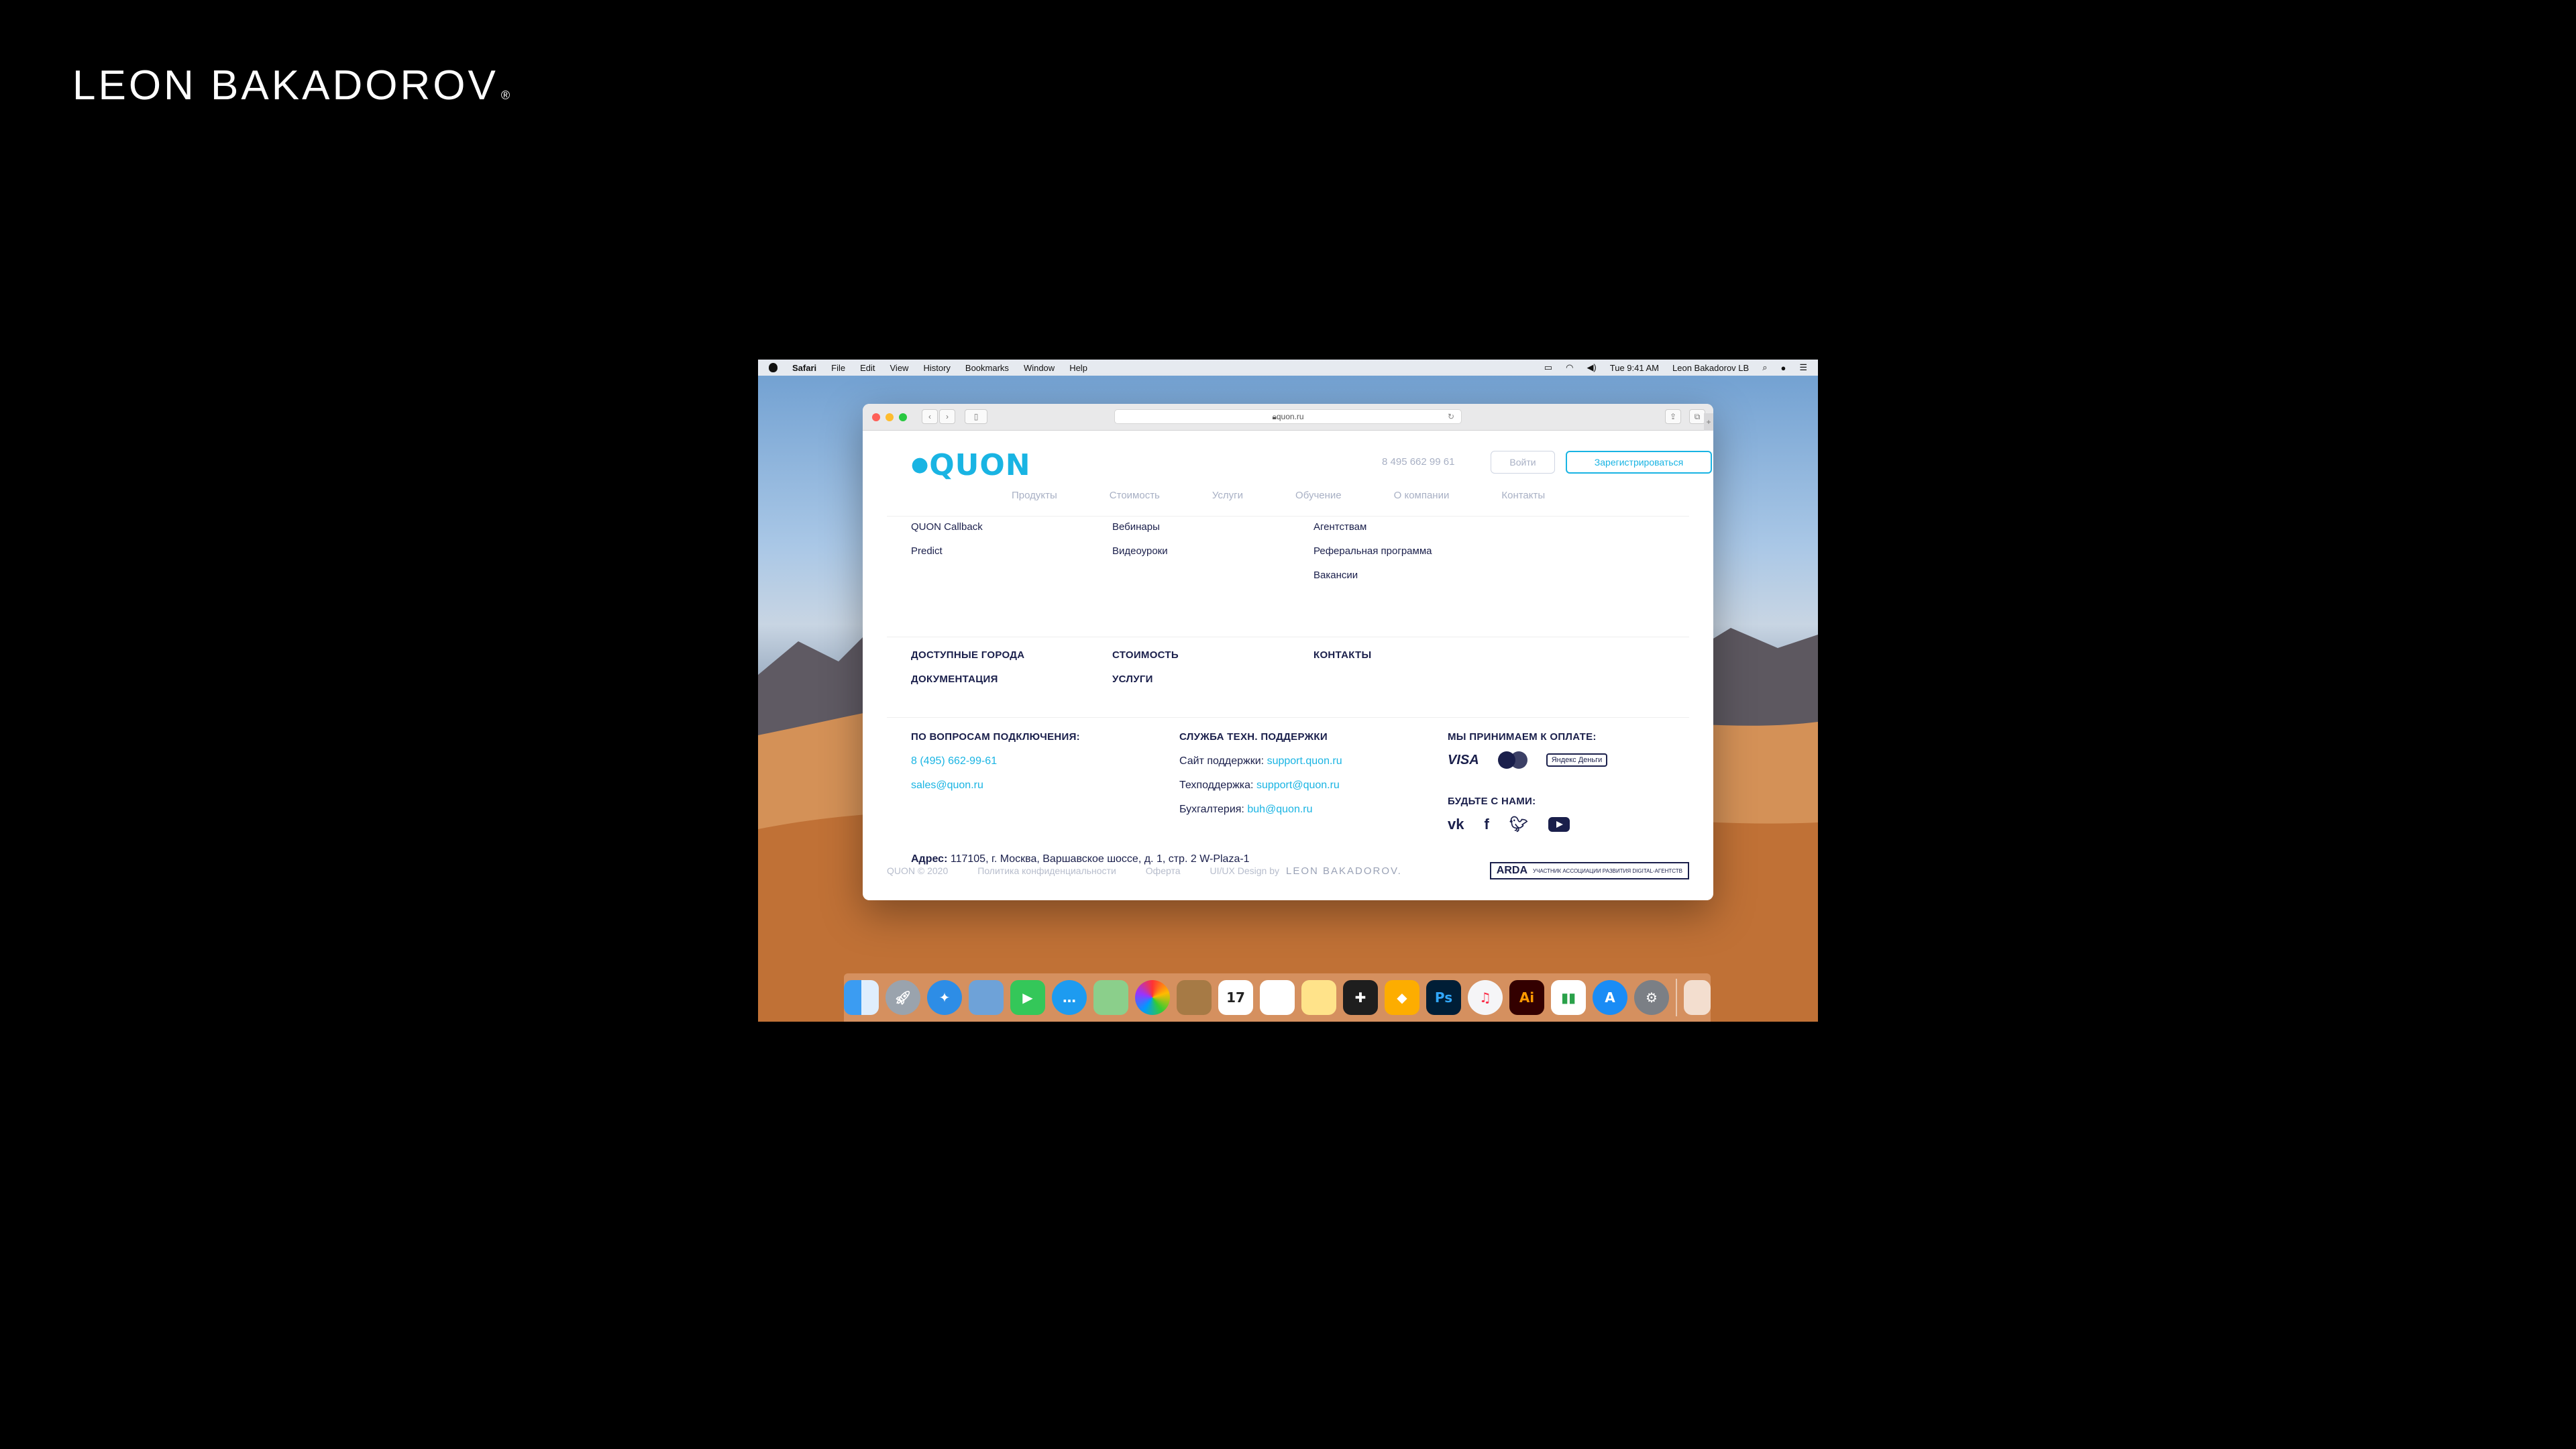 This screenshot has height=1449, width=2576. What do you see at coordinates (1783, 368) in the screenshot?
I see `siri-icon: ●` at bounding box center [1783, 368].